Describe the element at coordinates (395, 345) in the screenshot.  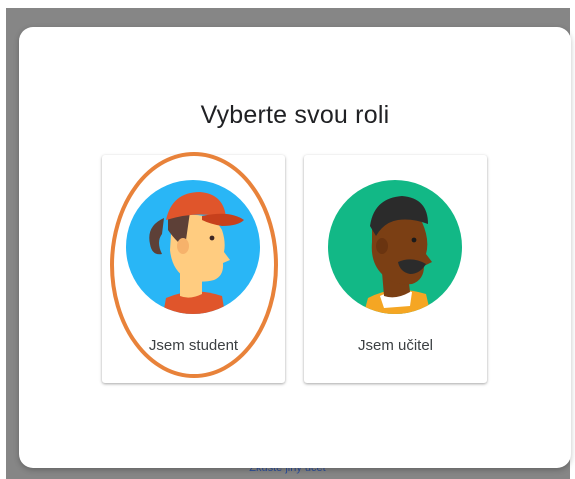
I see `teacher-role-label: Jsem učitel` at that location.